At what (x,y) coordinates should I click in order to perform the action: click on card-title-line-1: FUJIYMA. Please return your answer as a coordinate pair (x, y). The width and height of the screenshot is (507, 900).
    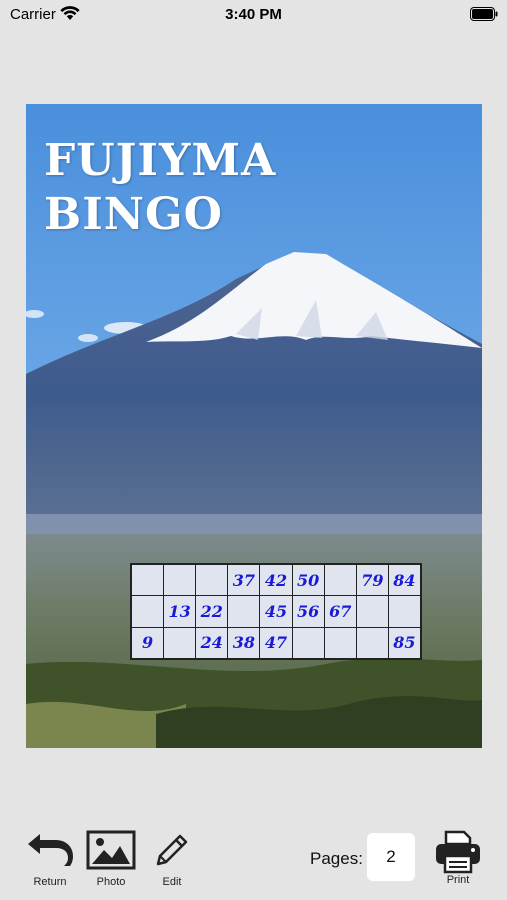
    Looking at the image, I should click on (160, 160).